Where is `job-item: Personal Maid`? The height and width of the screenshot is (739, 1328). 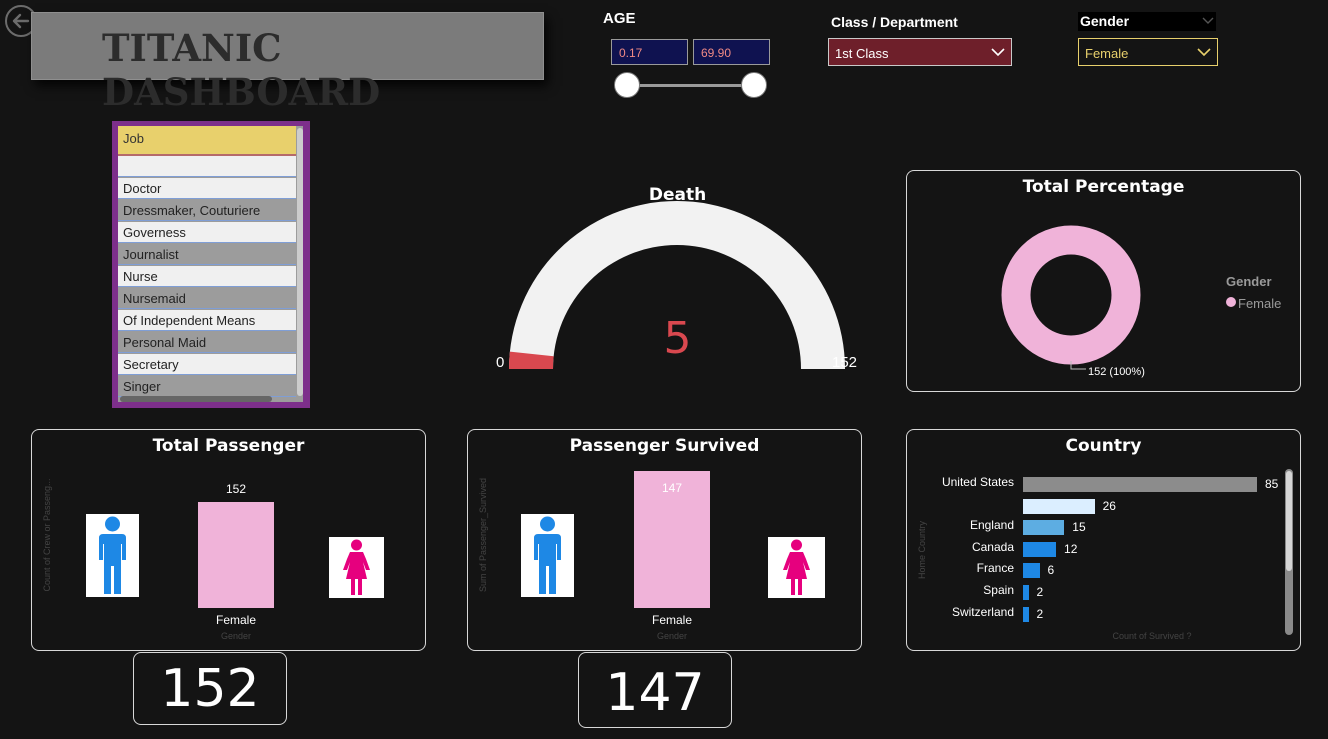
job-item: Personal Maid is located at coordinates (207, 342).